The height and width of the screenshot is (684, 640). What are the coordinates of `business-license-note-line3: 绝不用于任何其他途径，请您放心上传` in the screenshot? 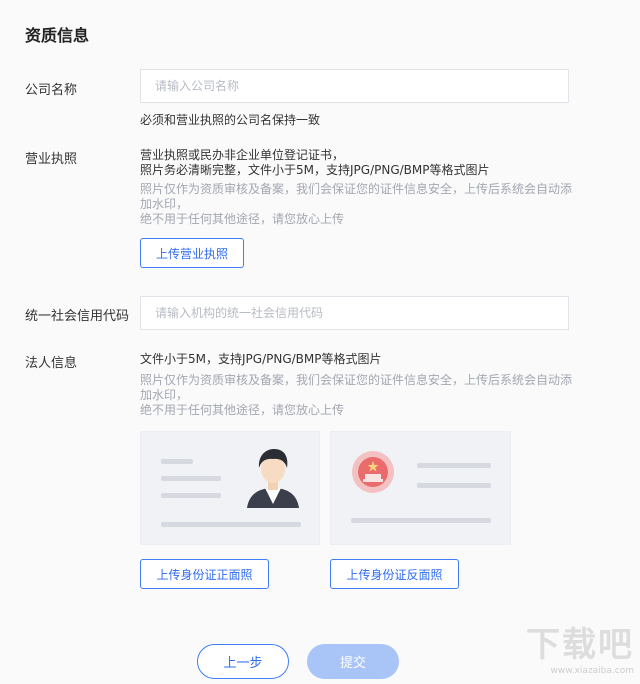 It's located at (242, 219).